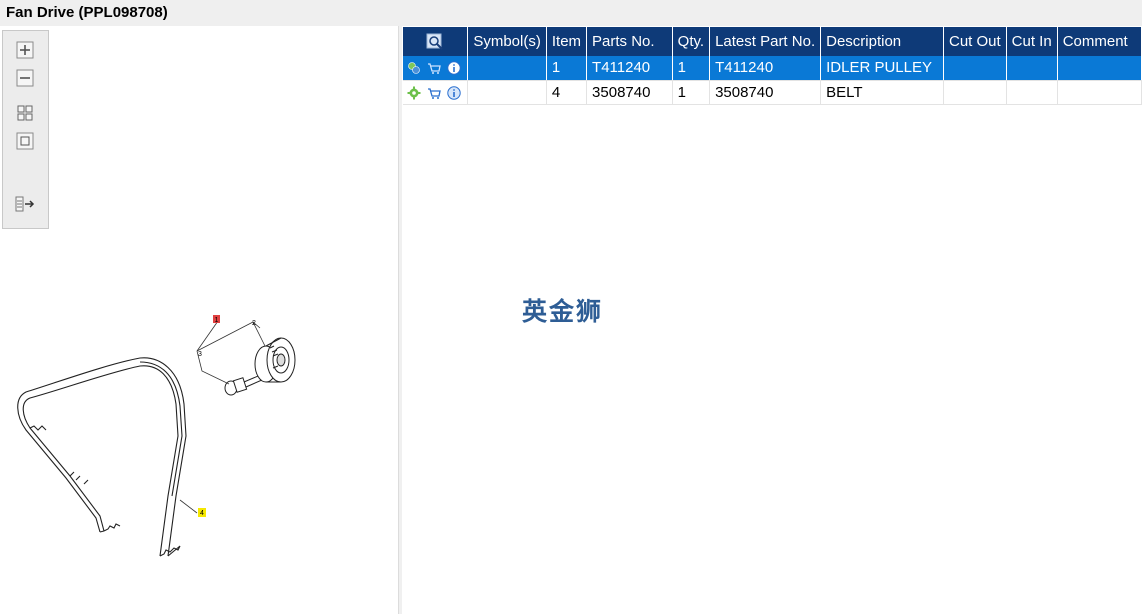 This screenshot has width=1142, height=614. Describe the element at coordinates (567, 92) in the screenshot. I see `cell-item: 4` at that location.